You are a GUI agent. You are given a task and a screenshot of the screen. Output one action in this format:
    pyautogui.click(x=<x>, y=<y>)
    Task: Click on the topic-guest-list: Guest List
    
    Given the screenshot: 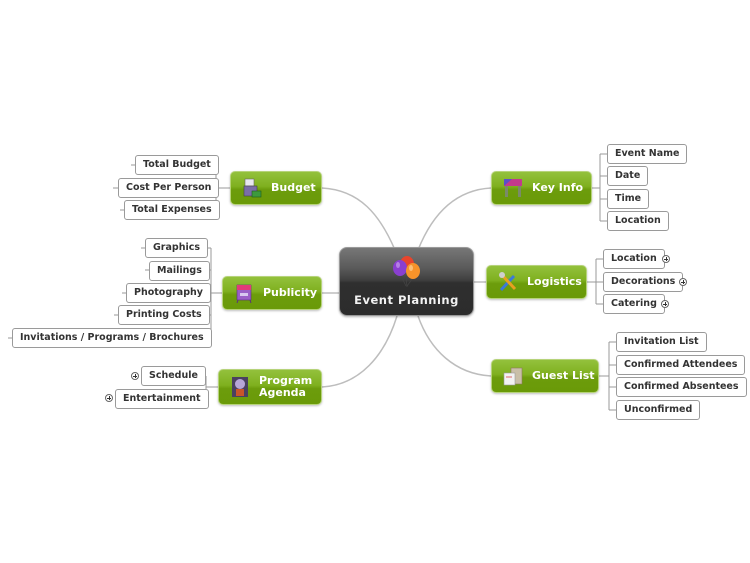 What is the action you would take?
    pyautogui.click(x=545, y=376)
    